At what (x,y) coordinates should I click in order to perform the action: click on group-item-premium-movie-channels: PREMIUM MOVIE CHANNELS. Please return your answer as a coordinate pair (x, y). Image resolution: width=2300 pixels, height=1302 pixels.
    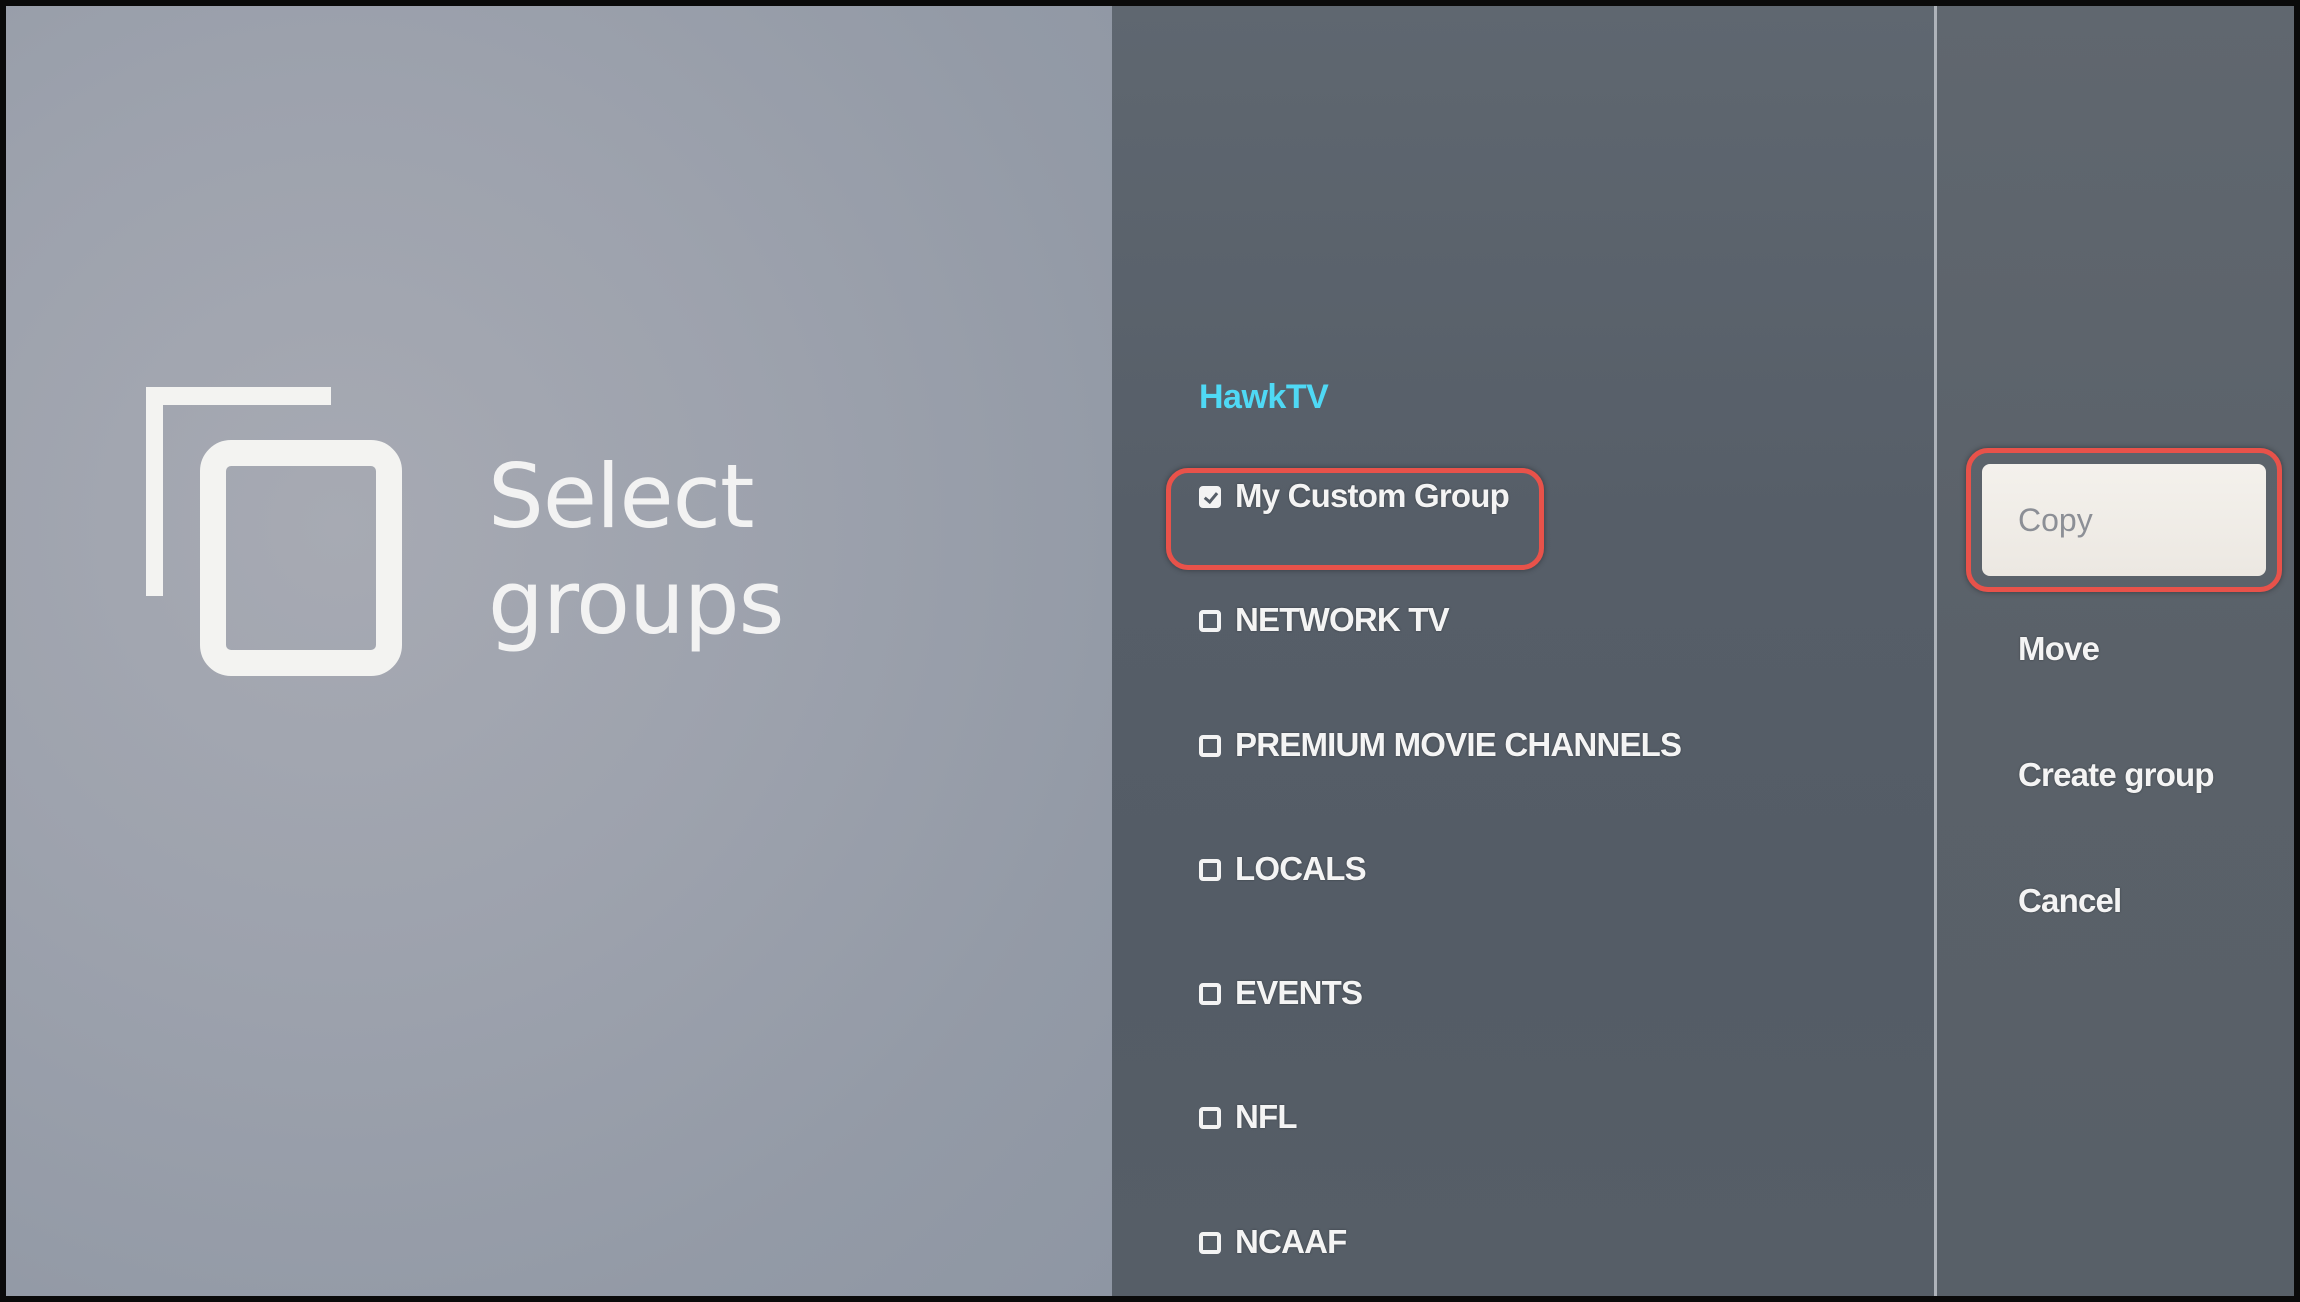
    Looking at the image, I should click on (1440, 787).